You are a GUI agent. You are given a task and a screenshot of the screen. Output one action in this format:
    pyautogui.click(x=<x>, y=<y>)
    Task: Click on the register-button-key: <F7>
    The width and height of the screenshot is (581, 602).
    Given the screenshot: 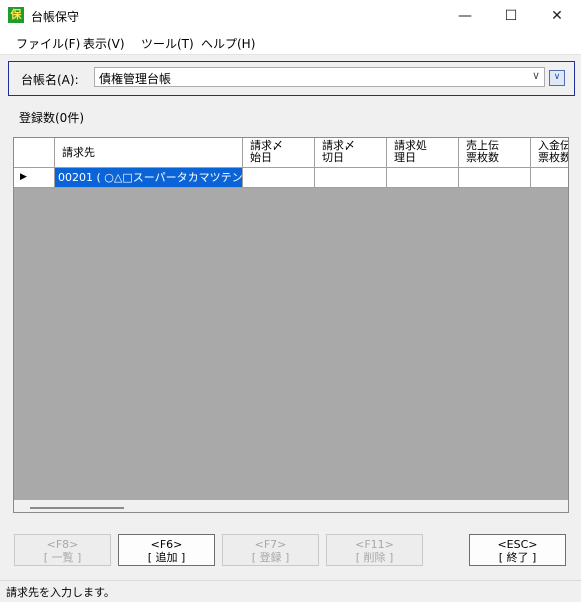 What is the action you would take?
    pyautogui.click(x=270, y=544)
    